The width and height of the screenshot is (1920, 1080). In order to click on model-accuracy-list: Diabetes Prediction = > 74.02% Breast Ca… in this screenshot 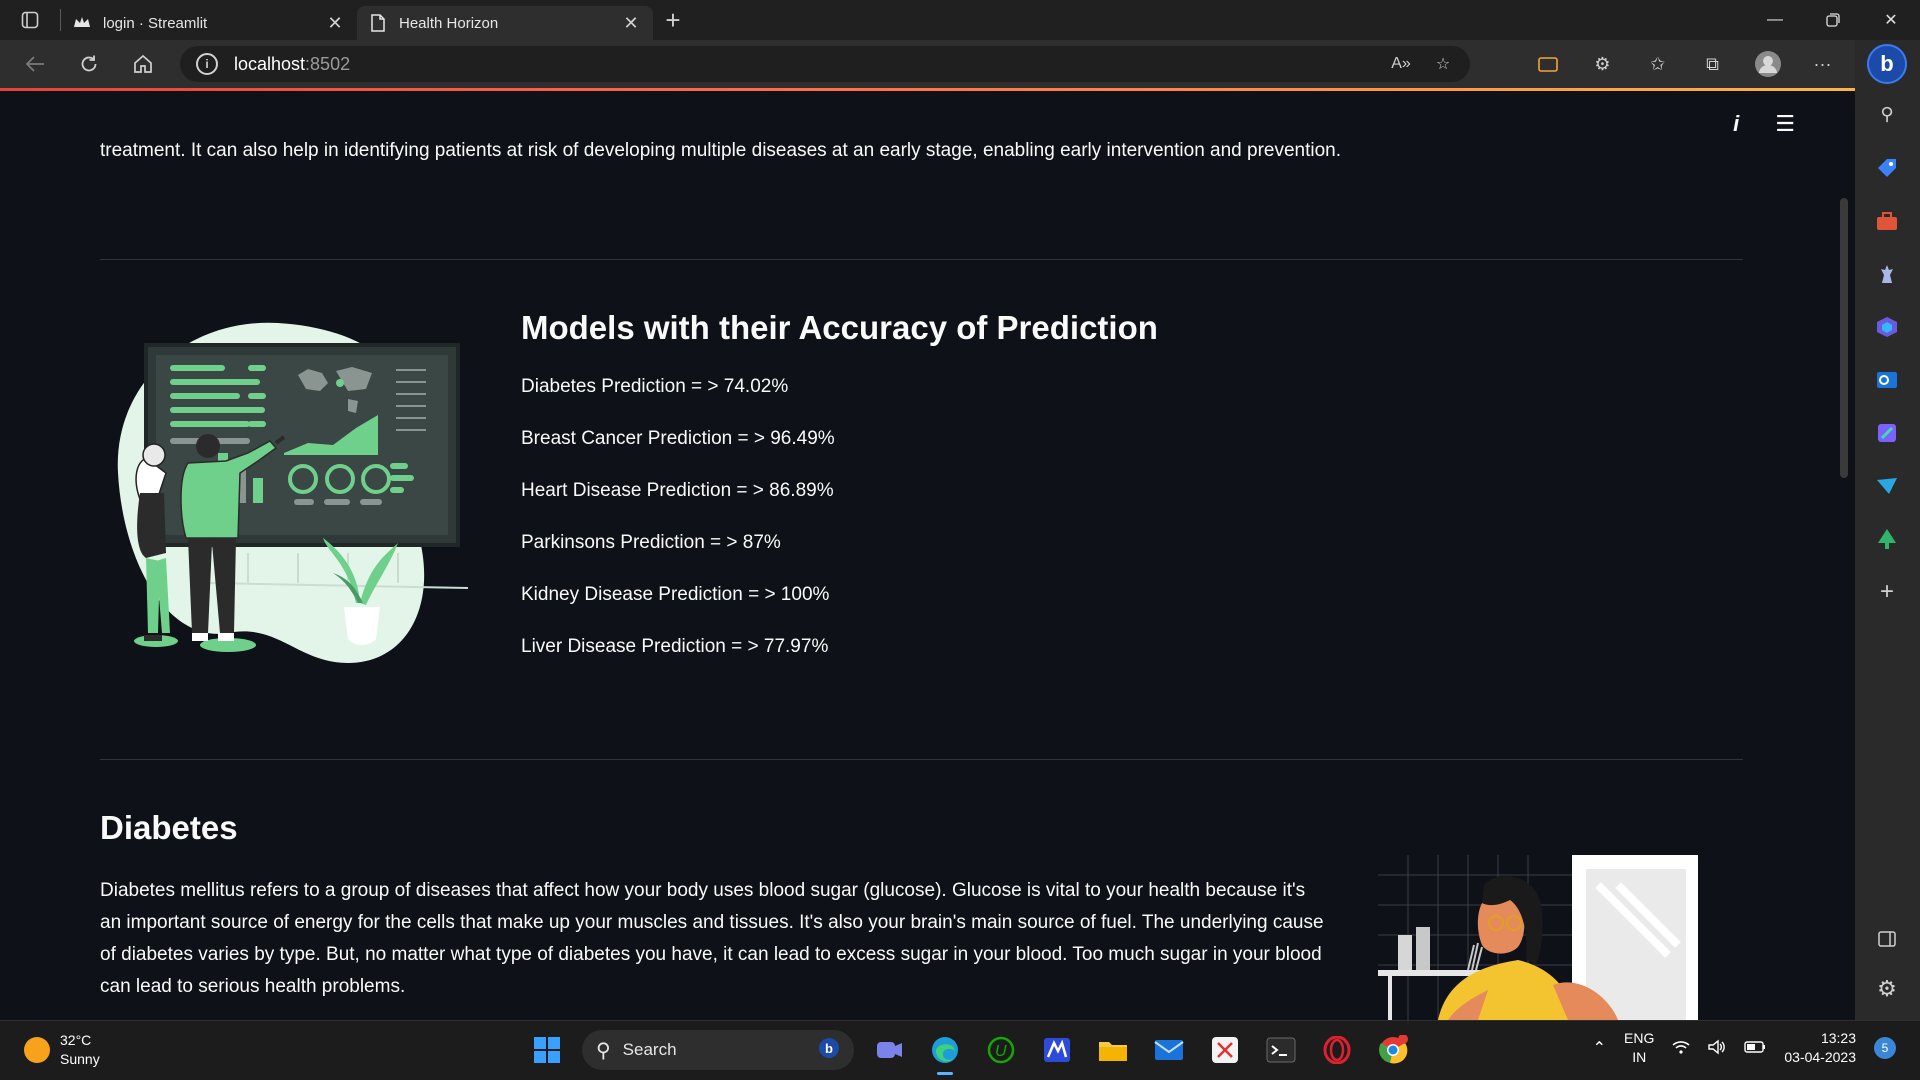, I will do `click(678, 531)`.